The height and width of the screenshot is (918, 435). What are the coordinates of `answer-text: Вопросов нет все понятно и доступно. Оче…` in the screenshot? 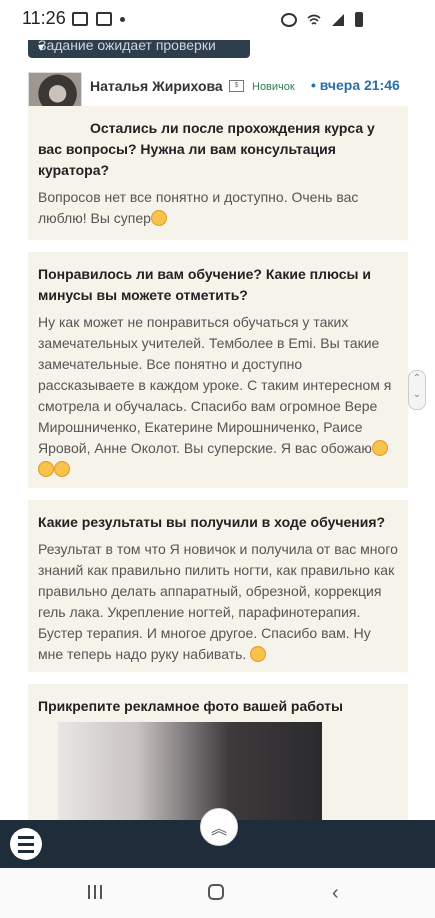 It's located at (218, 208).